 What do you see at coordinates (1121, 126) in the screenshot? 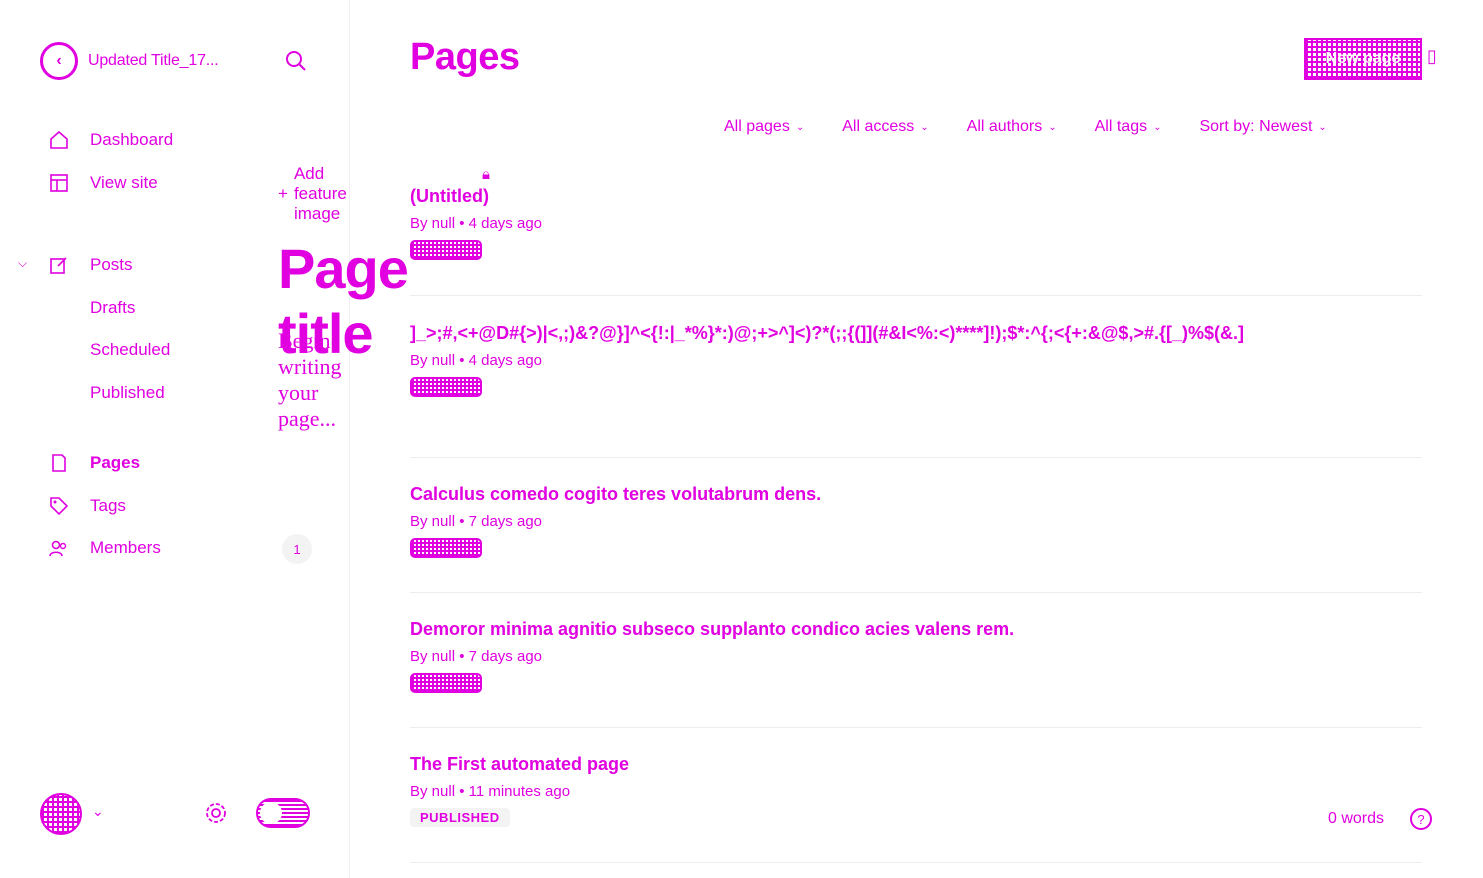
I see `filter-label: All tags` at bounding box center [1121, 126].